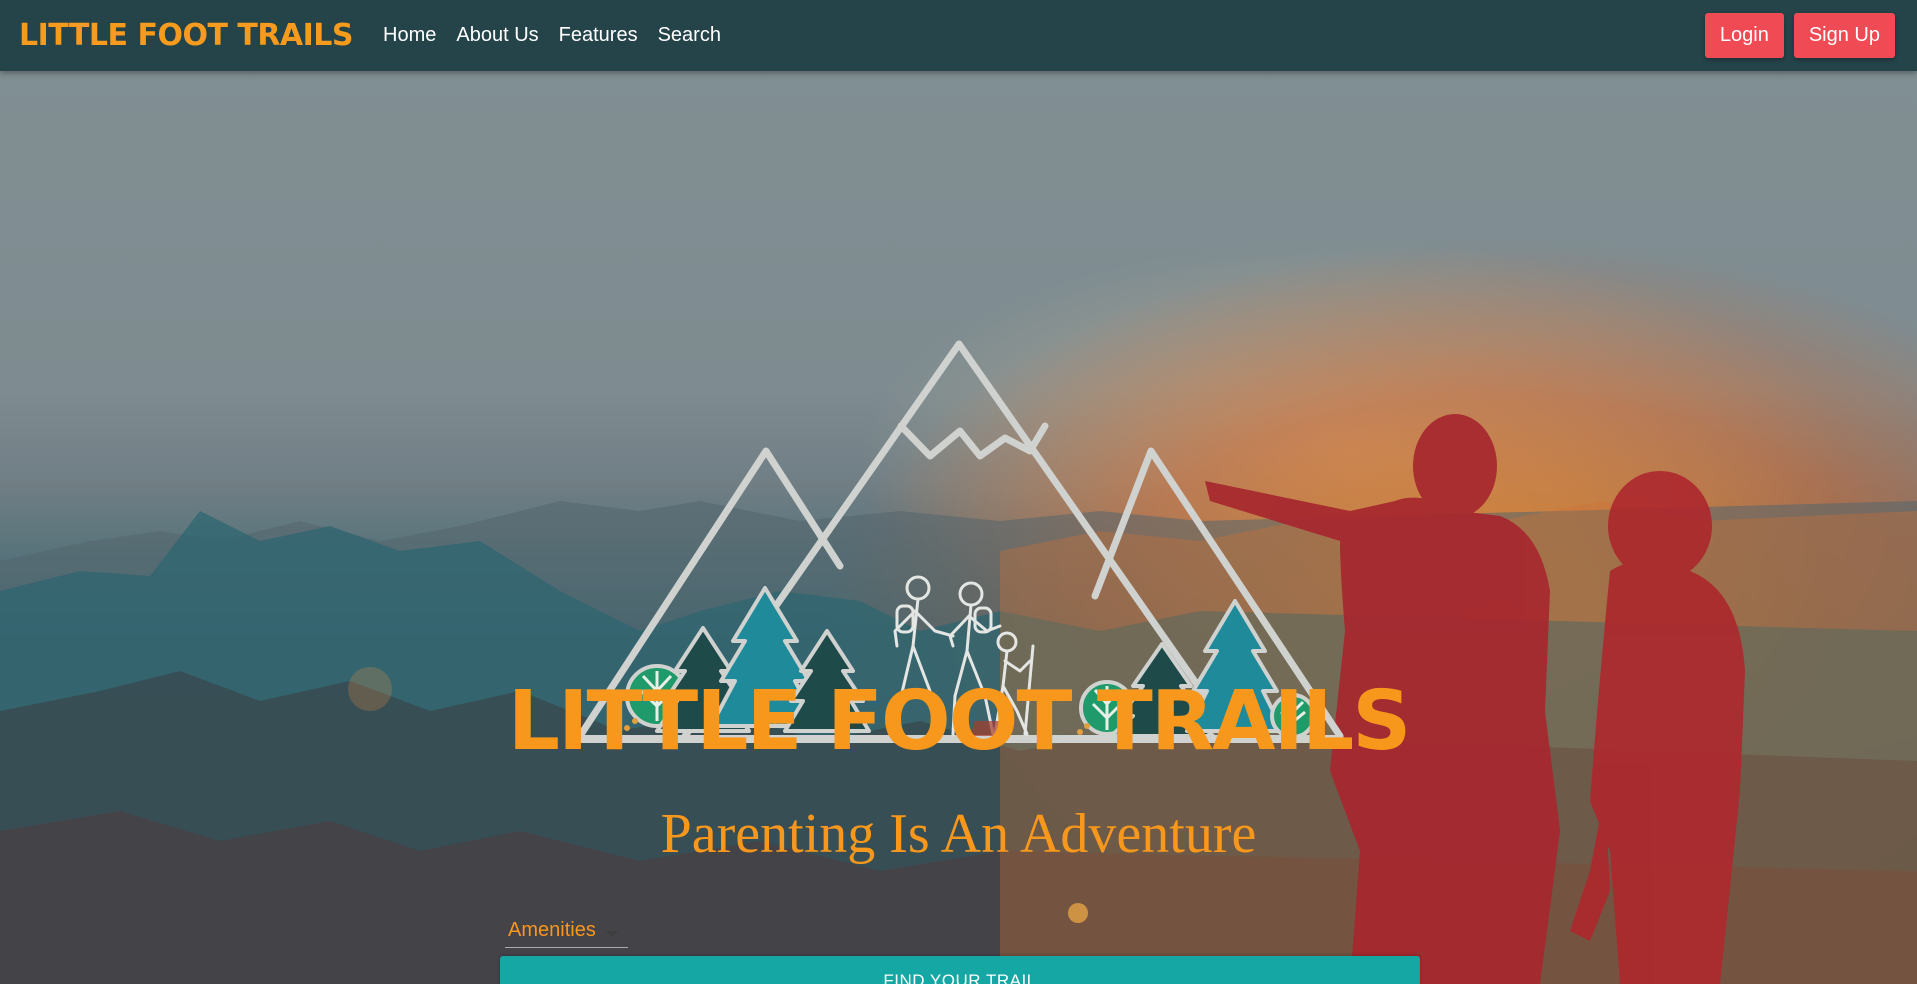  I want to click on auth-buttons: Login Sign Up, so click(1799, 35).